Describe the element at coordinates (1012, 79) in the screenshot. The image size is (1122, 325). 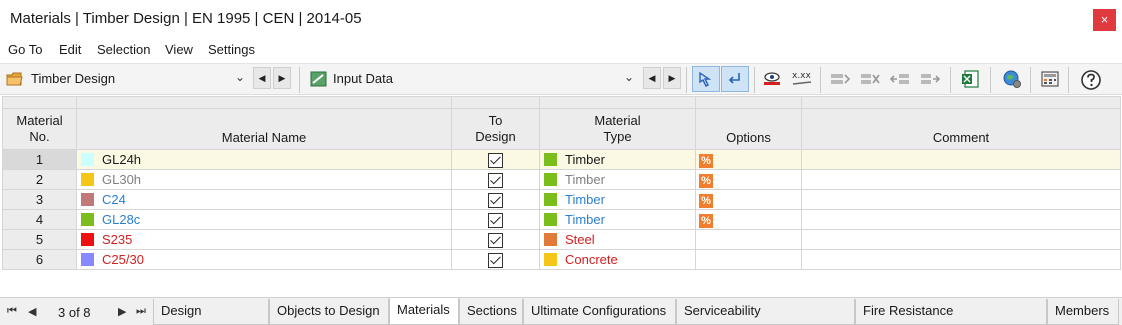
I see `global-settings-button` at that location.